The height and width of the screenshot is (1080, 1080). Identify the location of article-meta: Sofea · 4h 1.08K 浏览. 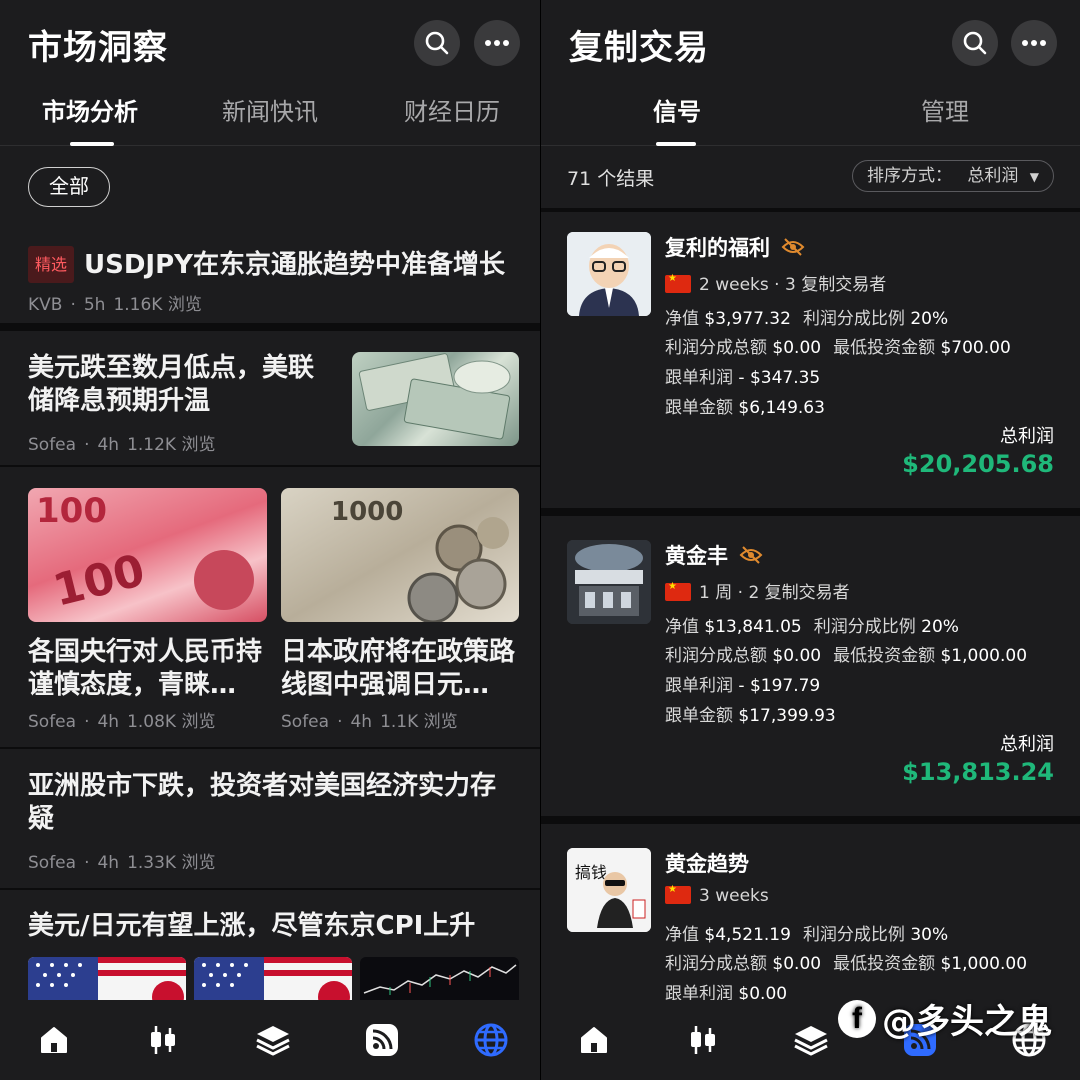
(122, 722).